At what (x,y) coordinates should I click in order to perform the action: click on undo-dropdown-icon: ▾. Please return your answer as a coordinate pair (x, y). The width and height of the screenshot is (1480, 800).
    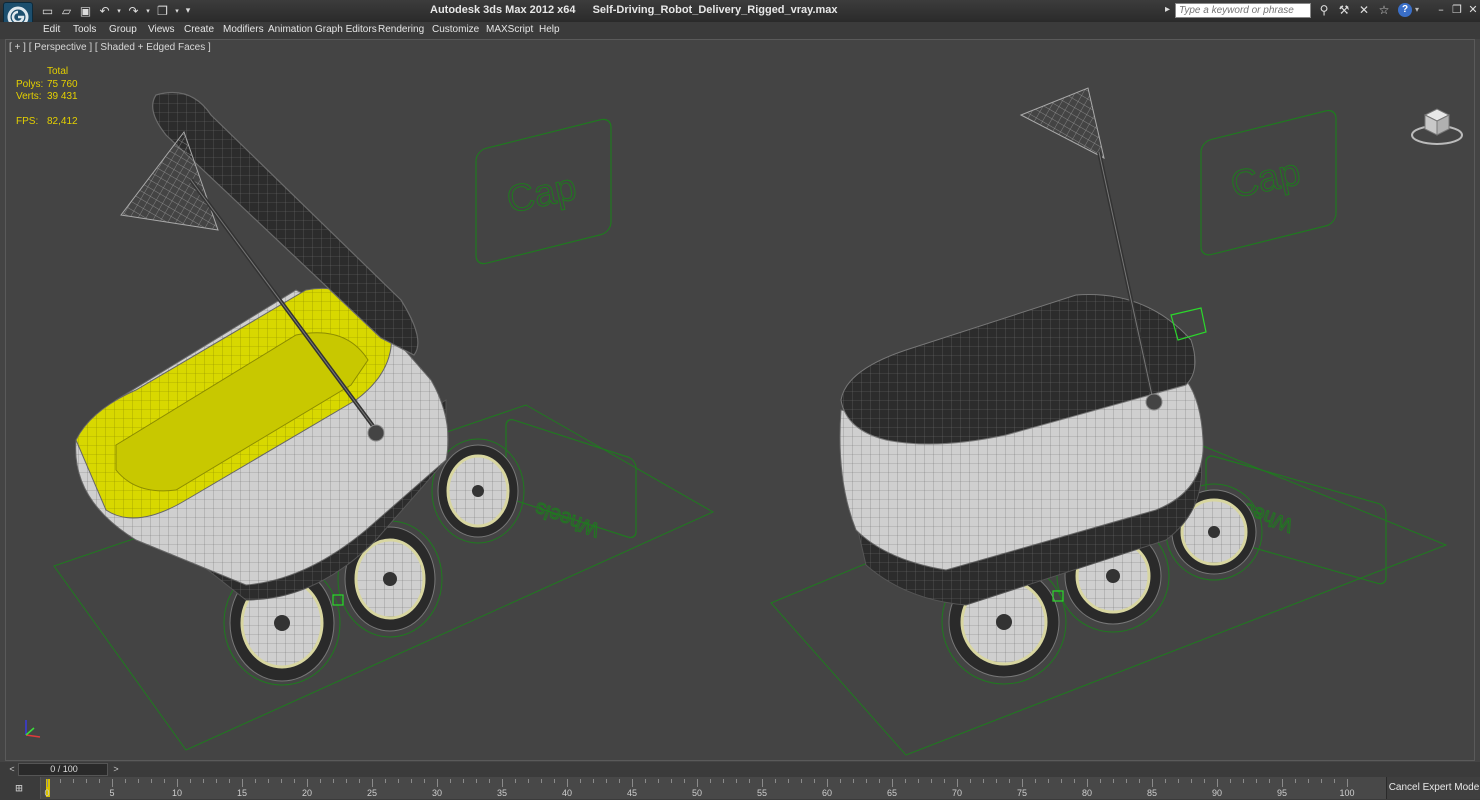
    Looking at the image, I should click on (119, 11).